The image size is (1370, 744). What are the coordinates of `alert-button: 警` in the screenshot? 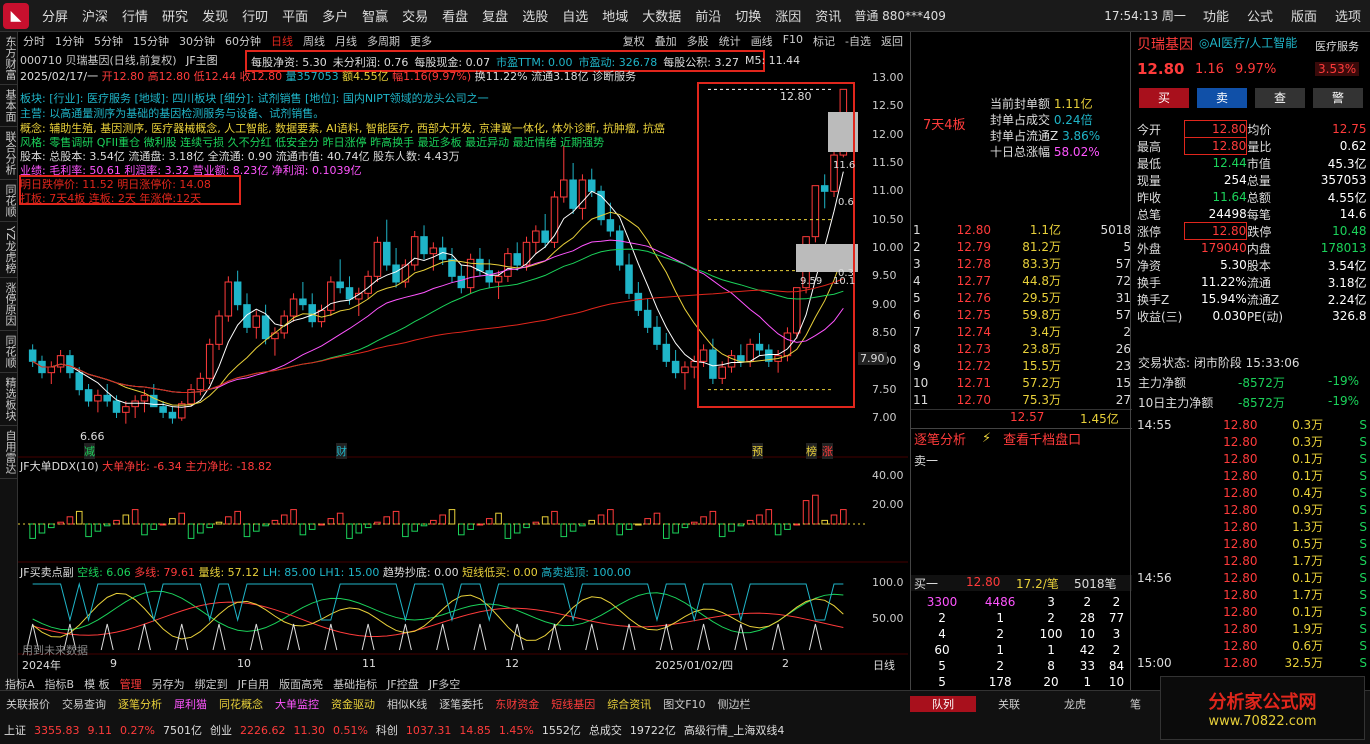 It's located at (1338, 98).